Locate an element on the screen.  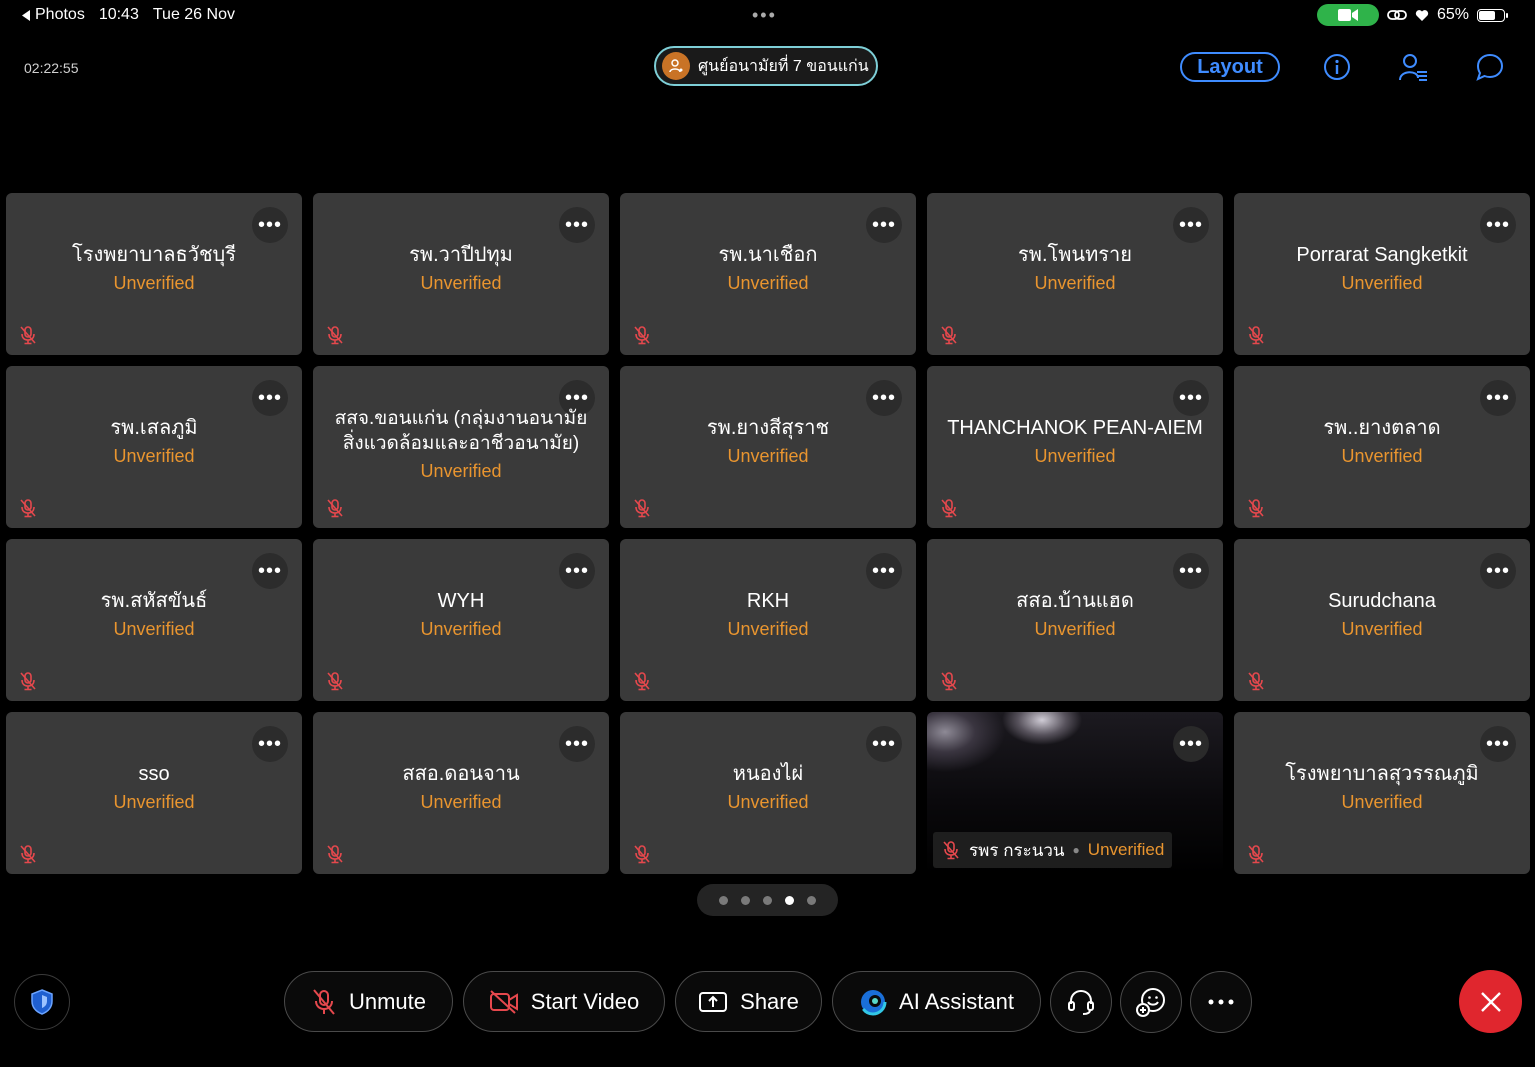
reactions-button is located at coordinates (1151, 1002).